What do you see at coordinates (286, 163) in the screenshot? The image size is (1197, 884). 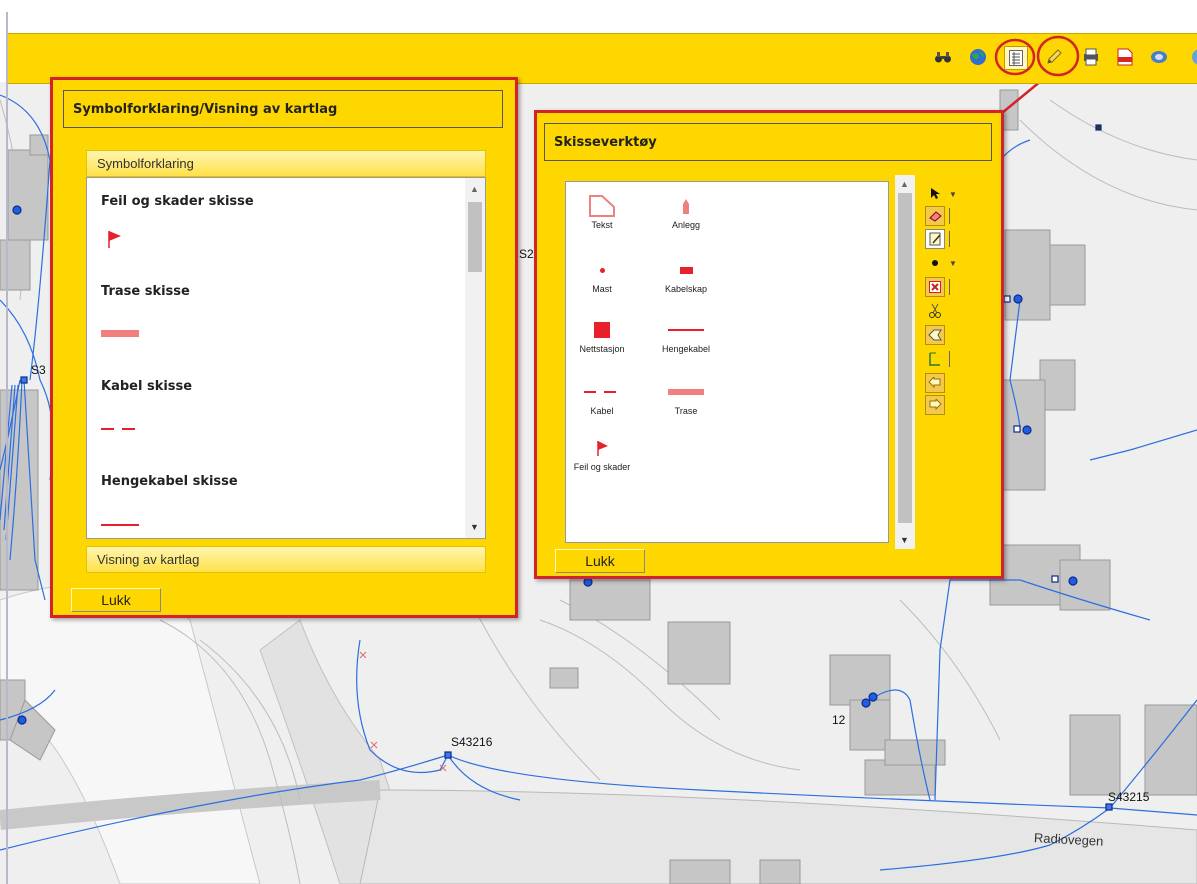 I see `accordion-symbolforklaring: Symbolforklaring` at bounding box center [286, 163].